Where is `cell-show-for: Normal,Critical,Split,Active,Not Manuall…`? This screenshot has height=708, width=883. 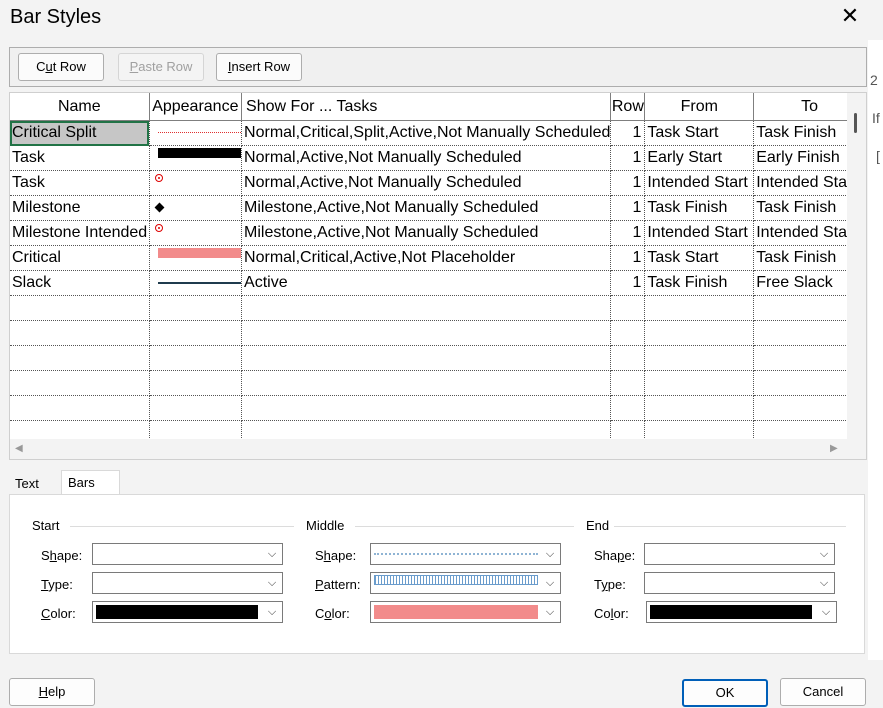
cell-show-for: Normal,Critical,Split,Active,Not Manuall… is located at coordinates (426, 133).